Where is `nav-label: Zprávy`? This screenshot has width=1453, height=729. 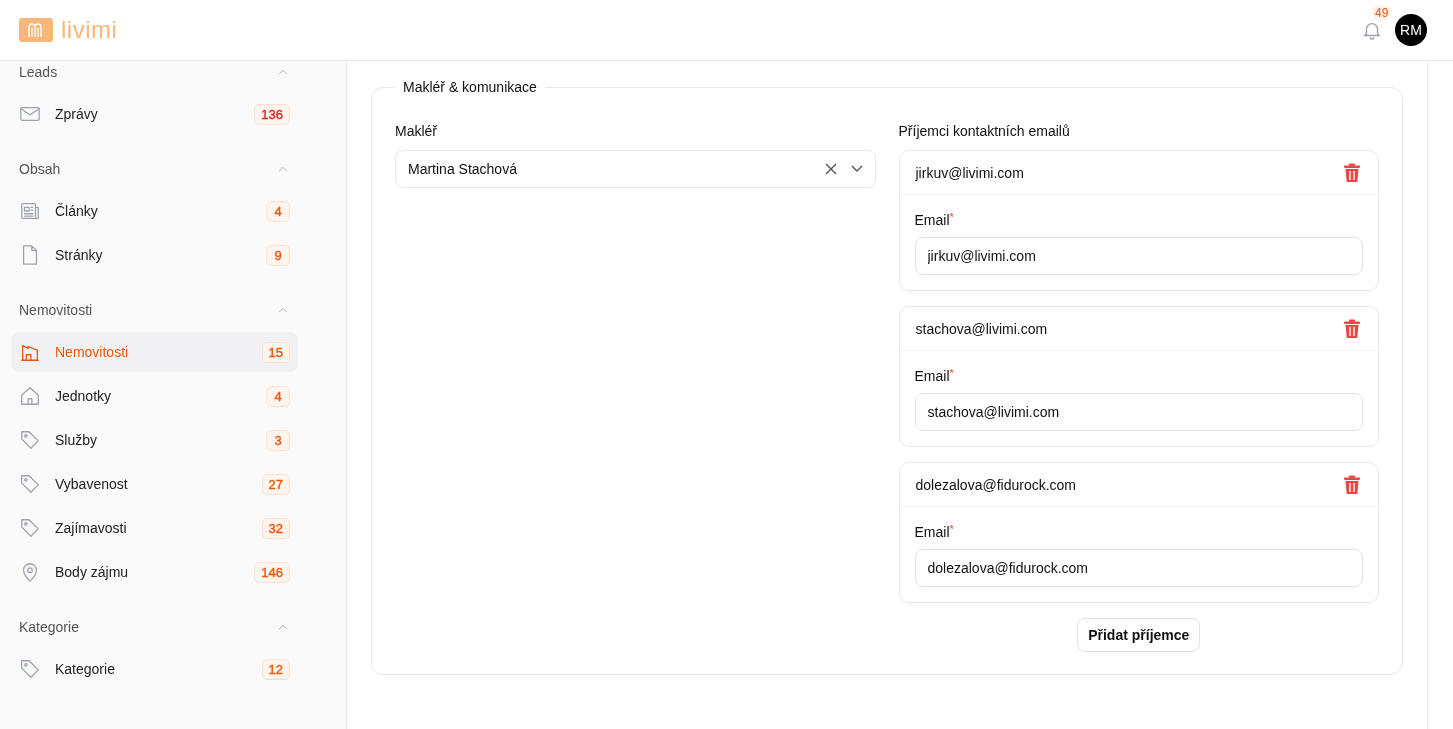
nav-label: Zprávy is located at coordinates (77, 114).